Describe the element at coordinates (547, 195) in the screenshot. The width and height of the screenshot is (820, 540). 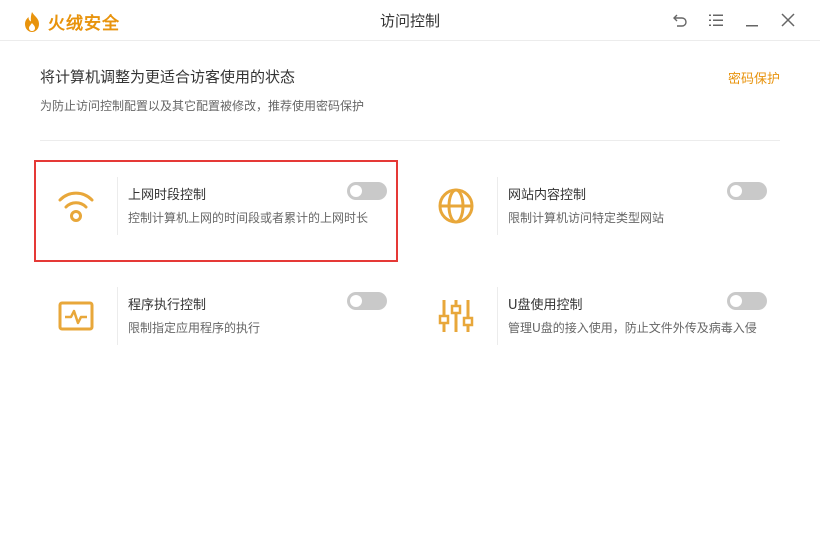
I see `card-title: 网站内容控制` at that location.